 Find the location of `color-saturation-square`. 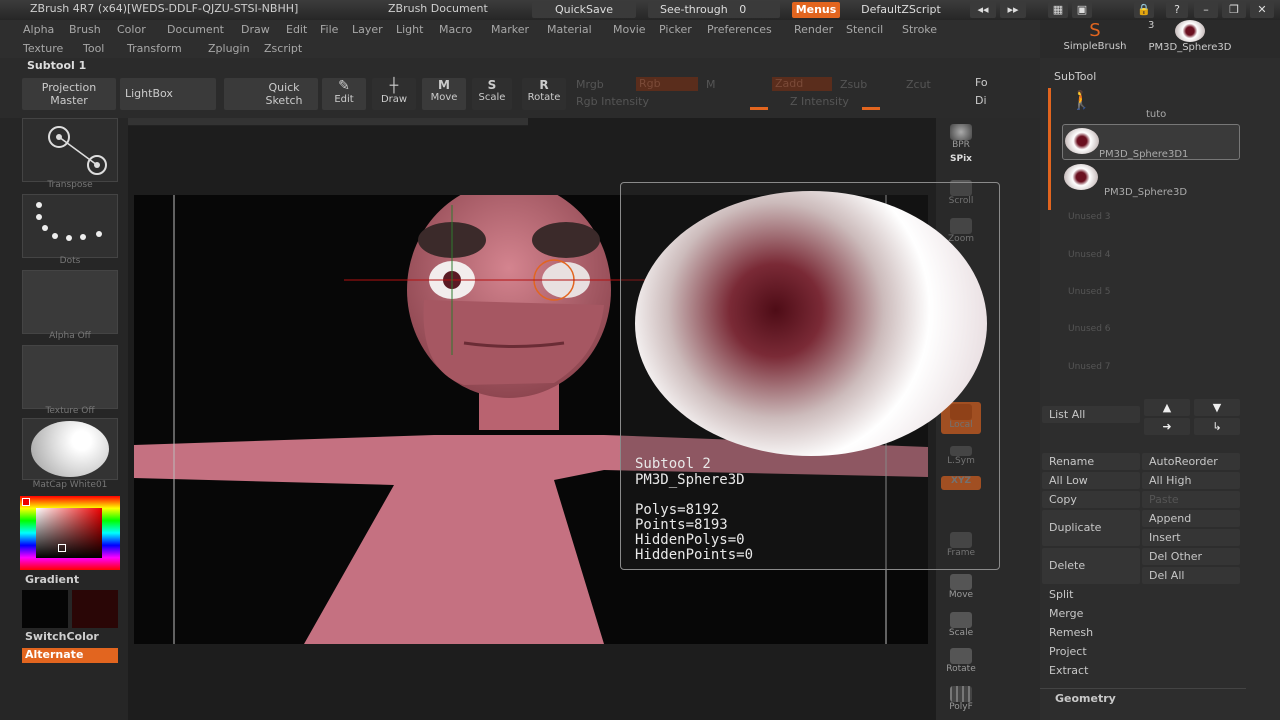

color-saturation-square is located at coordinates (69, 533).